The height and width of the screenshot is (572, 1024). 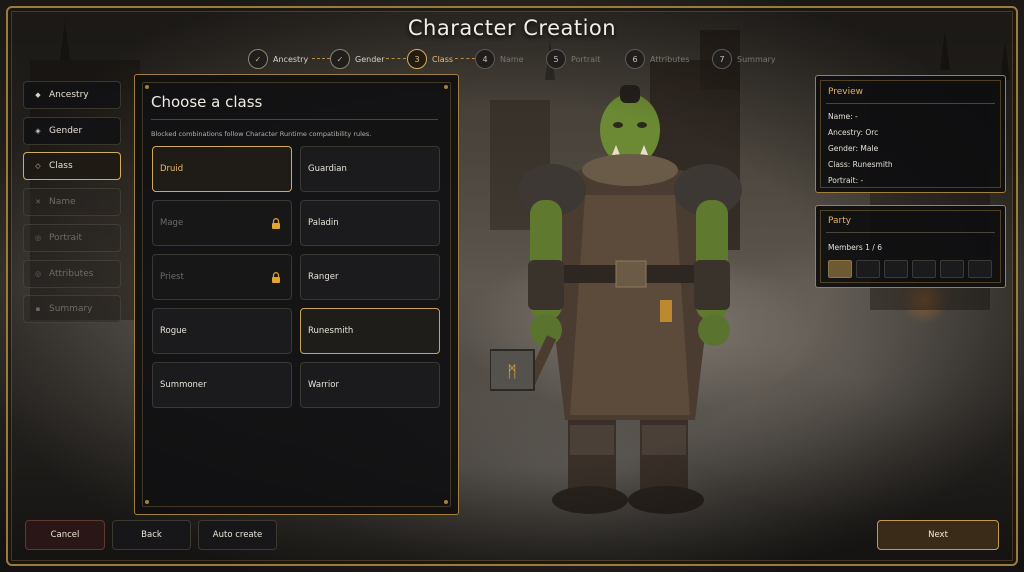 What do you see at coordinates (38, 274) in the screenshot?
I see `attributes-icon: ◎` at bounding box center [38, 274].